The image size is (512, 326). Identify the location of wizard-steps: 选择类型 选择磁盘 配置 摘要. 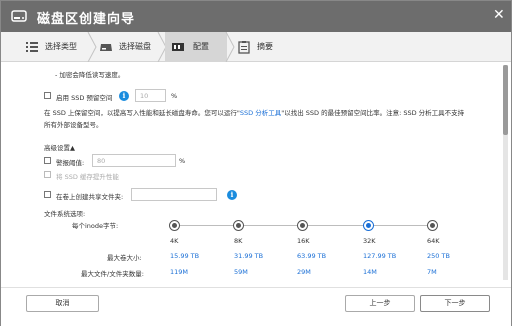
(256, 47).